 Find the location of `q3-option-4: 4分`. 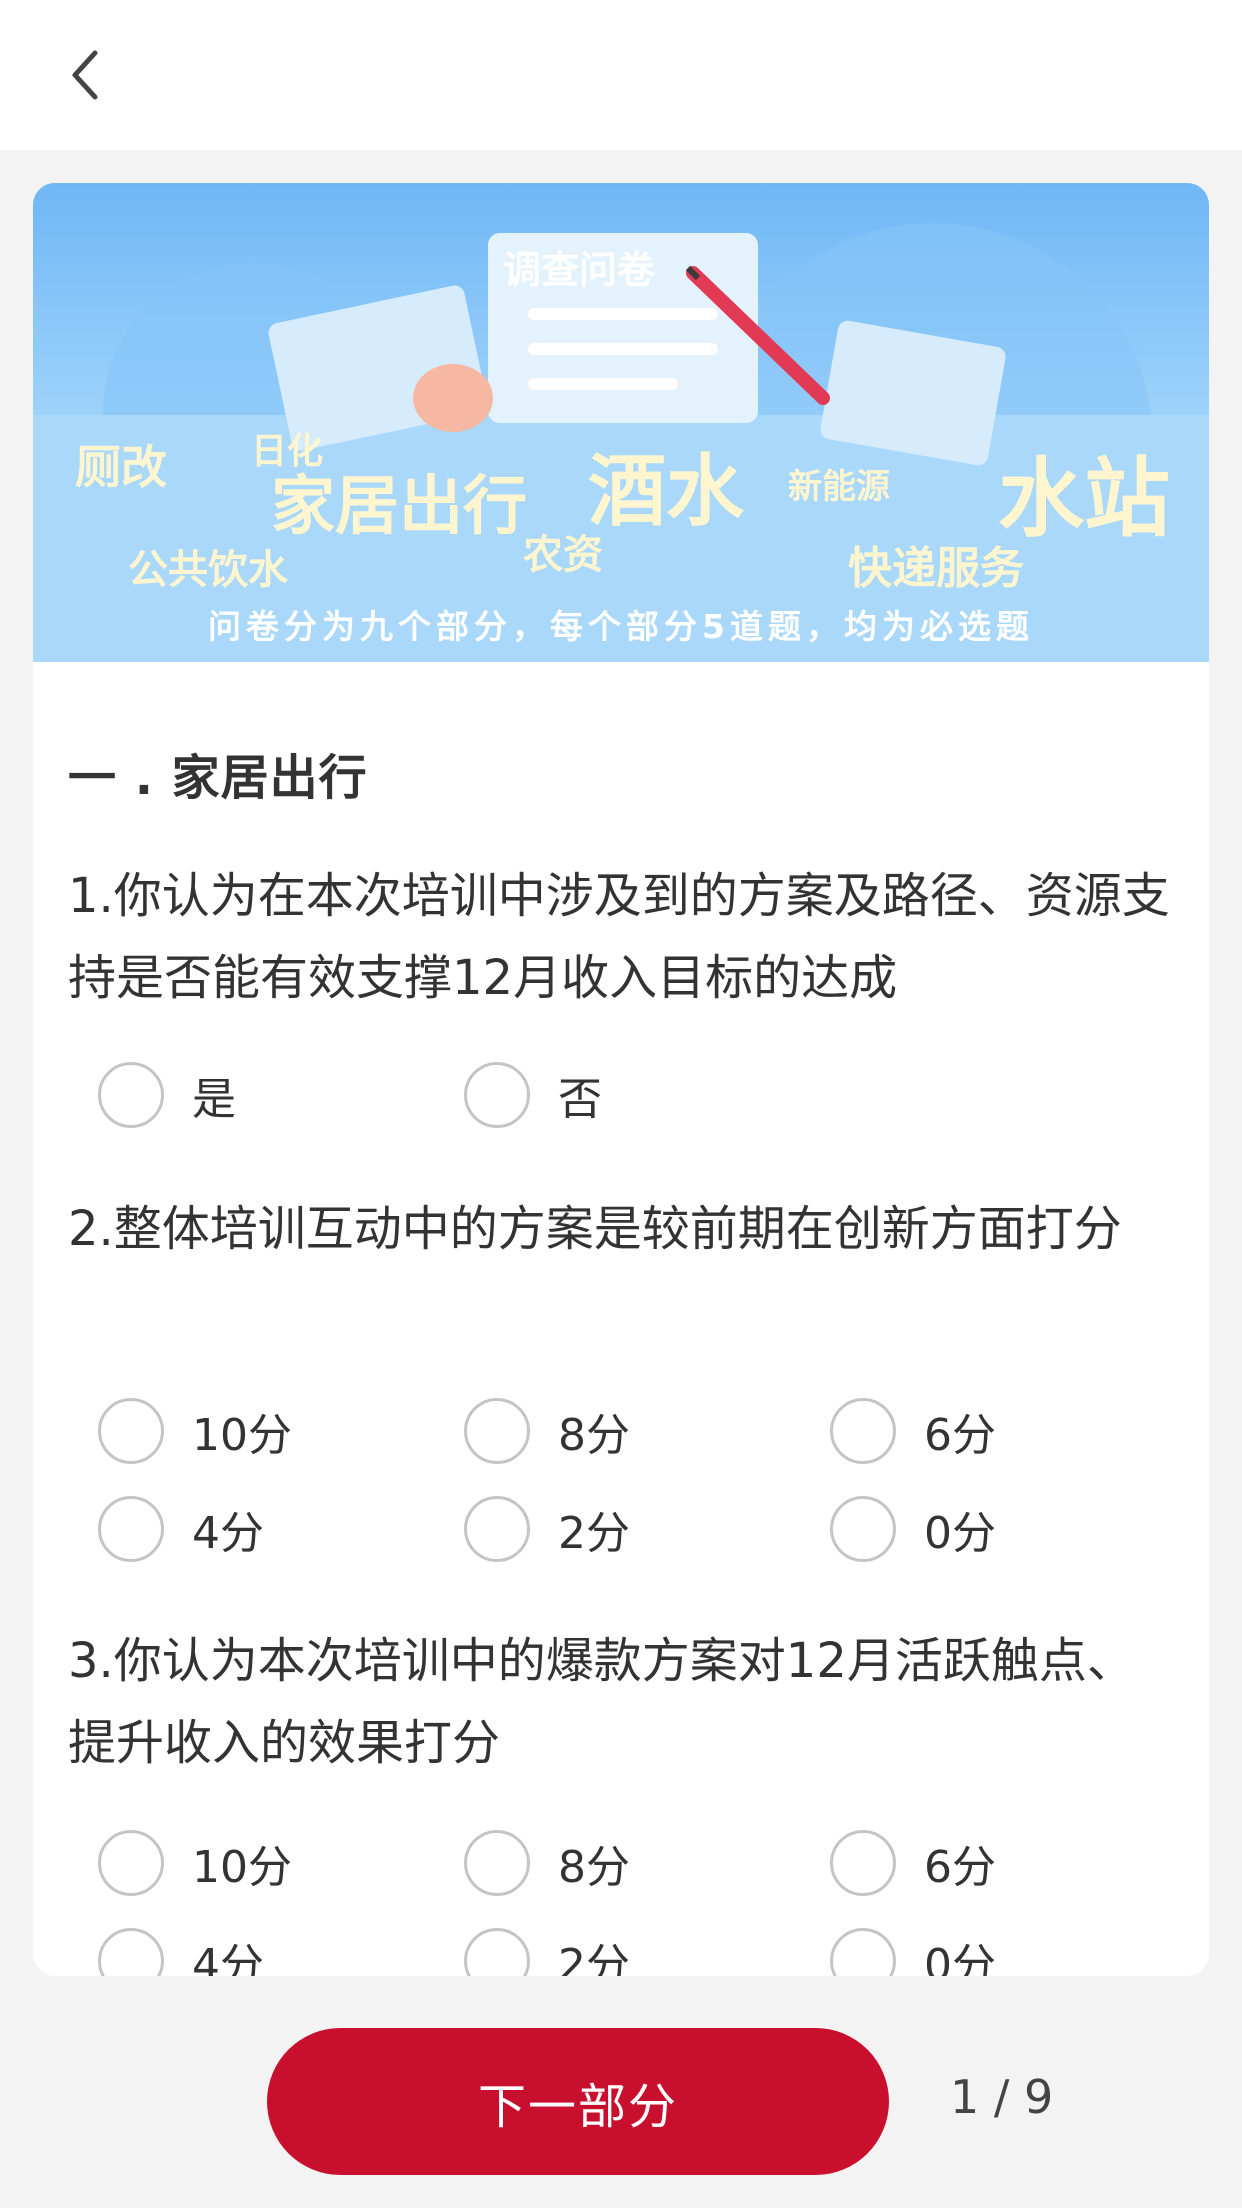

q3-option-4: 4分 is located at coordinates (181, 1951).